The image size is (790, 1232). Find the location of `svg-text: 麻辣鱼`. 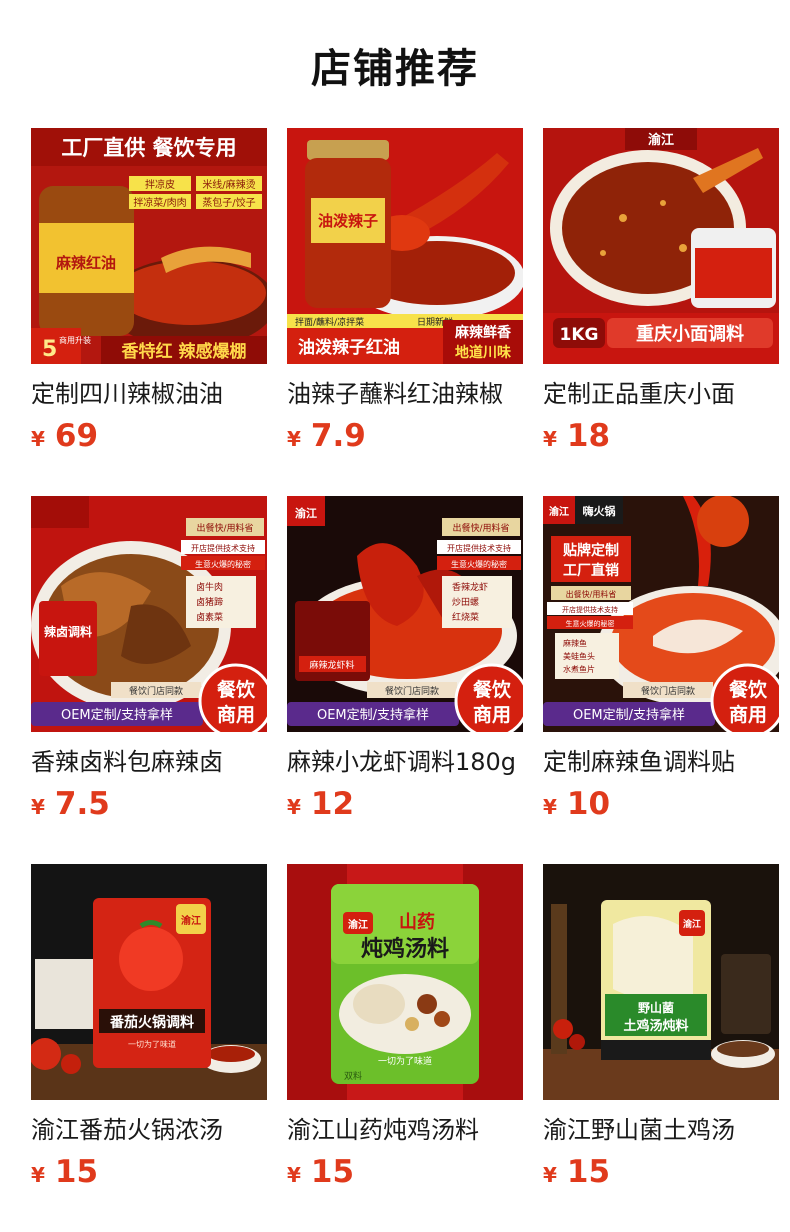

svg-text: 麻辣鱼 is located at coordinates (575, 643).